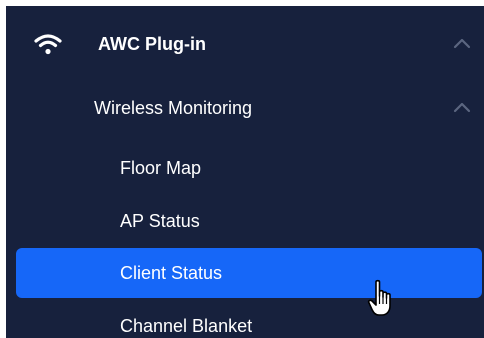  Describe the element at coordinates (171, 273) in the screenshot. I see `nav-item-label: Client Status` at that location.